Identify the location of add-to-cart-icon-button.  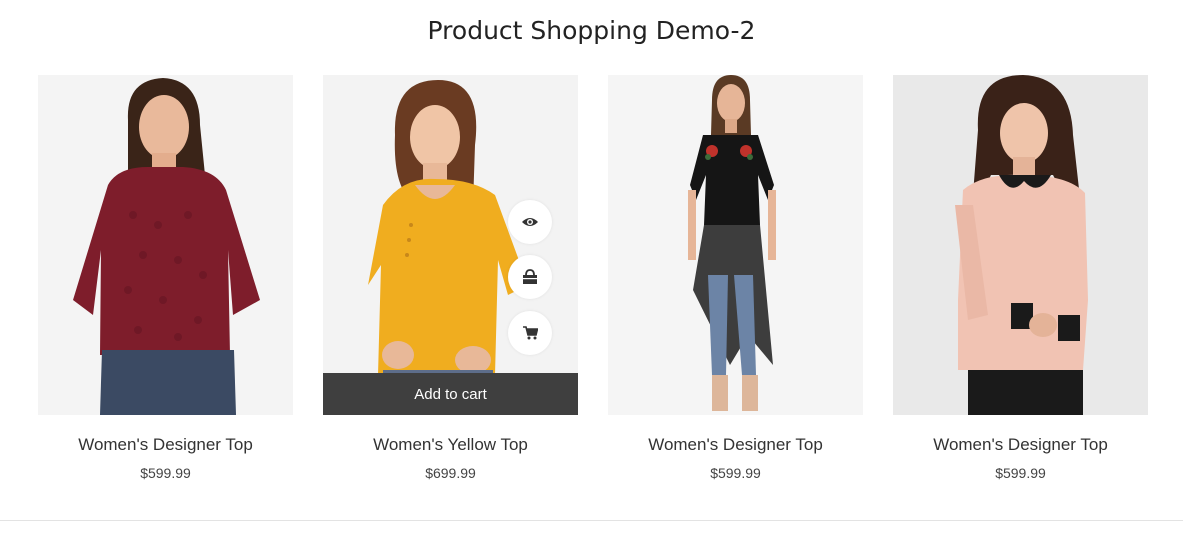
(530, 333).